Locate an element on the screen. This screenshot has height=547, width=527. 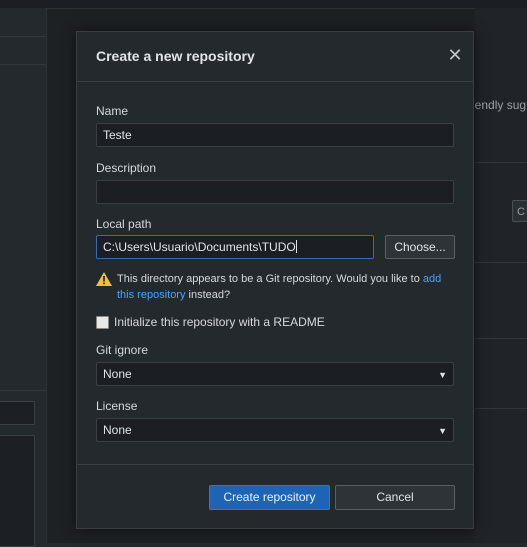
warning-text-after: instead? is located at coordinates (208, 295).